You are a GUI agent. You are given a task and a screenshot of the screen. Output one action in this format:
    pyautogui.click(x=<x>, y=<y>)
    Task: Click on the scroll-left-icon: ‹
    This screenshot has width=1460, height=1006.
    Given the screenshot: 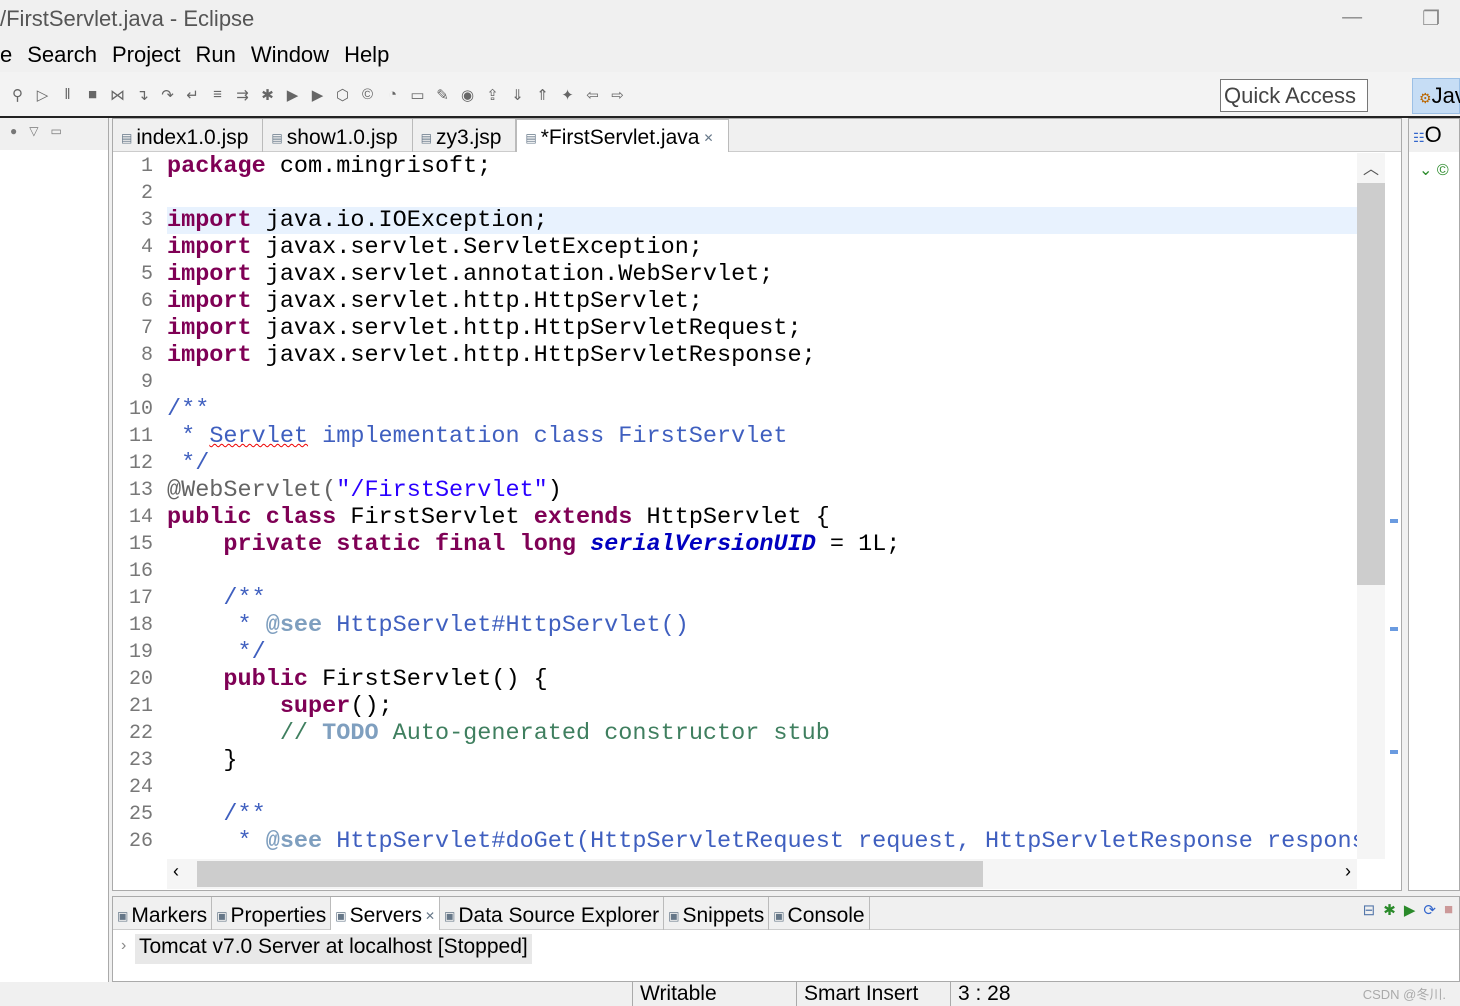 What is the action you would take?
    pyautogui.click(x=176, y=871)
    